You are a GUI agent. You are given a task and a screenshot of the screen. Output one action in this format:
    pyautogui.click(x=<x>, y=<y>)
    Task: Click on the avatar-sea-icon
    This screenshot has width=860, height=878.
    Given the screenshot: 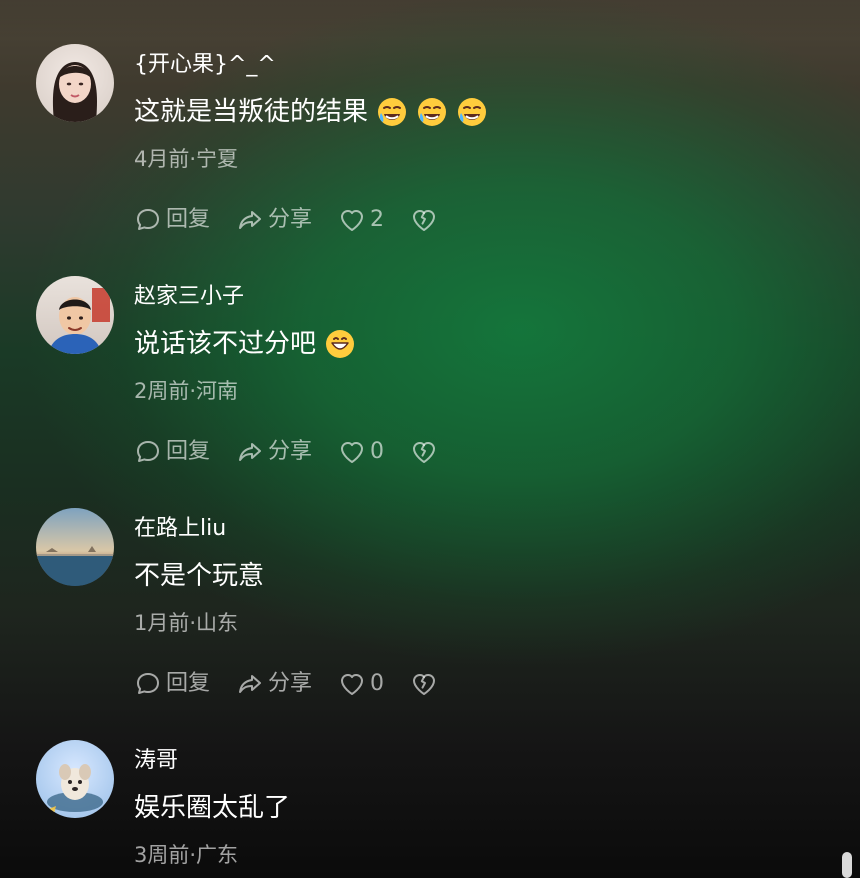 What is the action you would take?
    pyautogui.click(x=75, y=547)
    